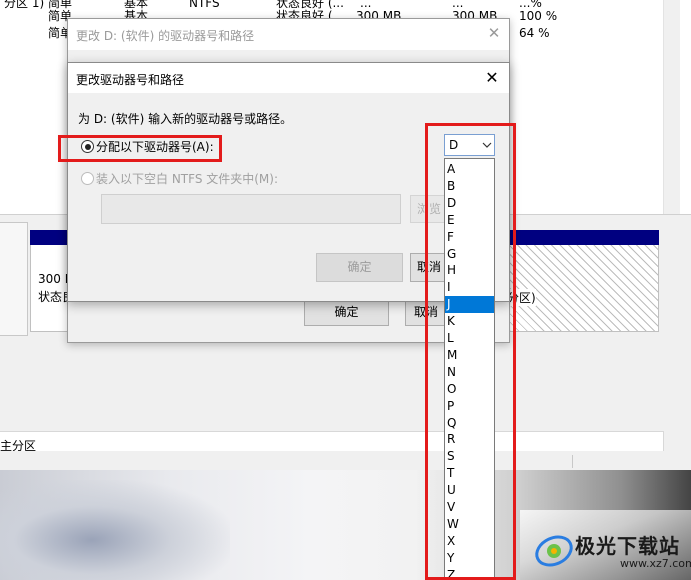 The image size is (691, 580). I want to click on status-bar-divider, so click(572, 461).